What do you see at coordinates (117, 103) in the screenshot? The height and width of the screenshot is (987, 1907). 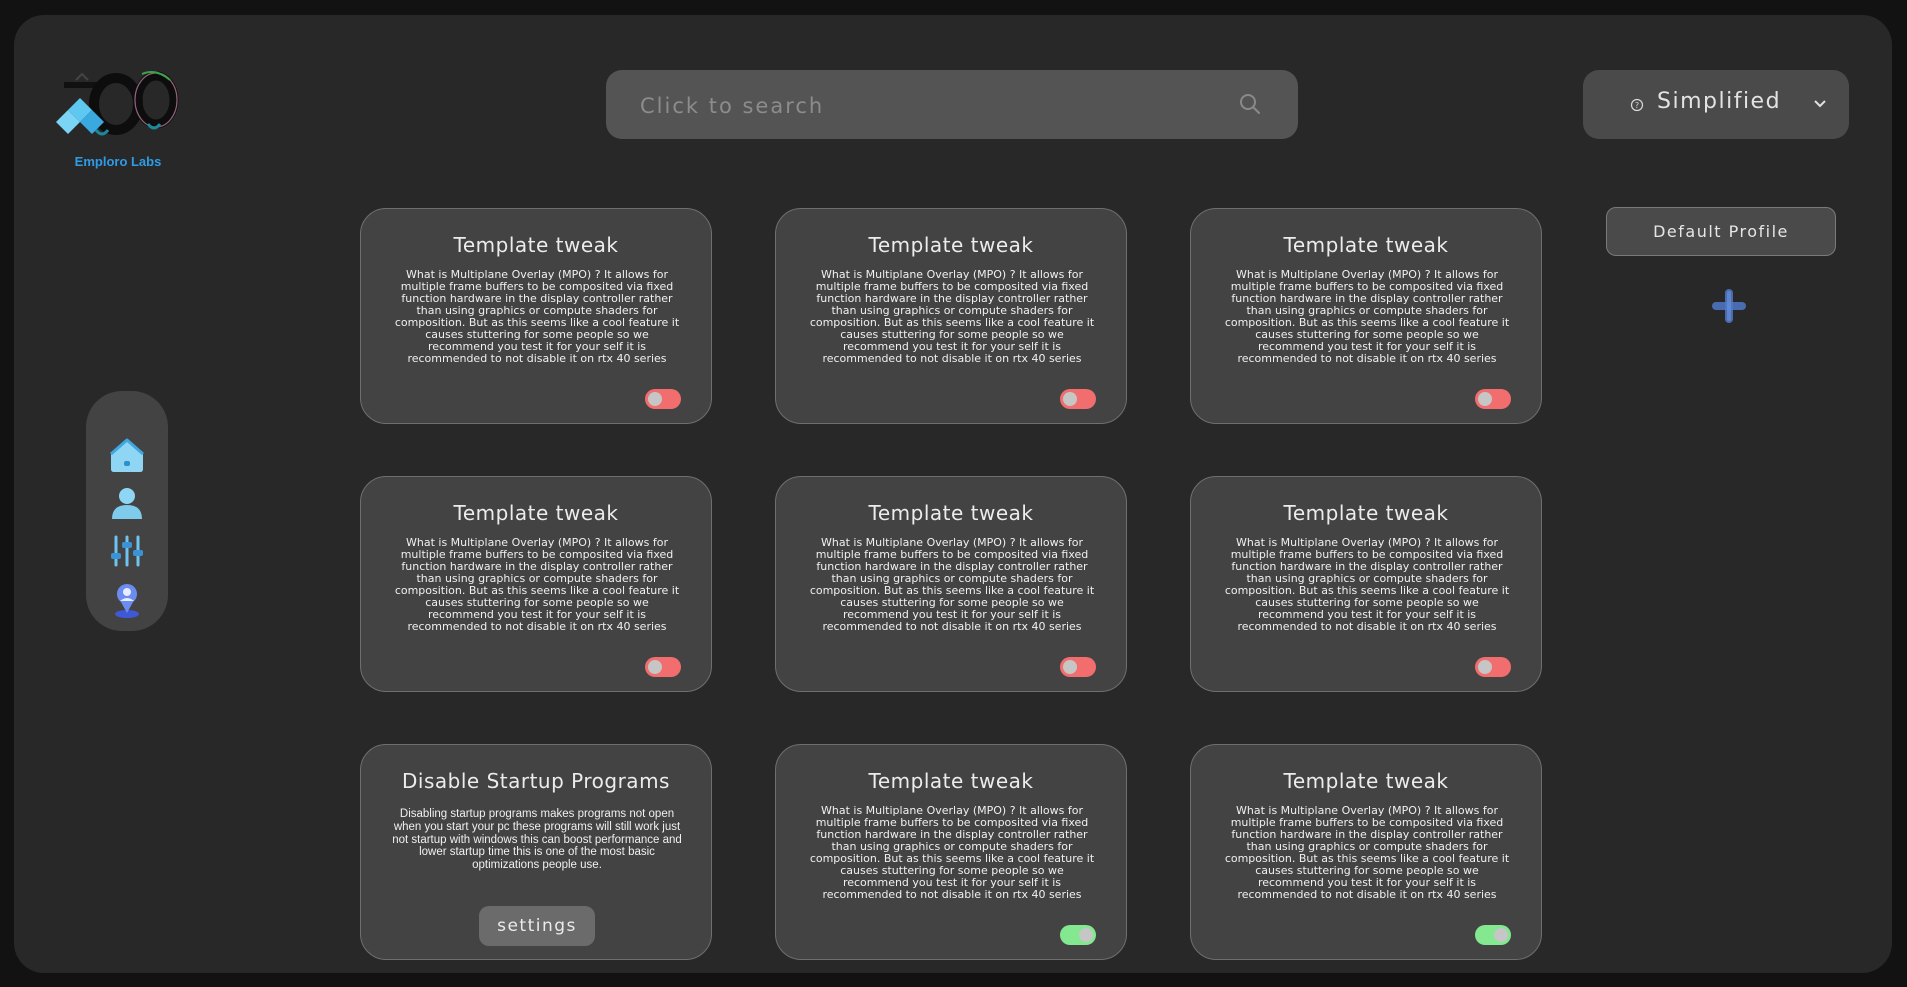 I see `logo-icon` at bounding box center [117, 103].